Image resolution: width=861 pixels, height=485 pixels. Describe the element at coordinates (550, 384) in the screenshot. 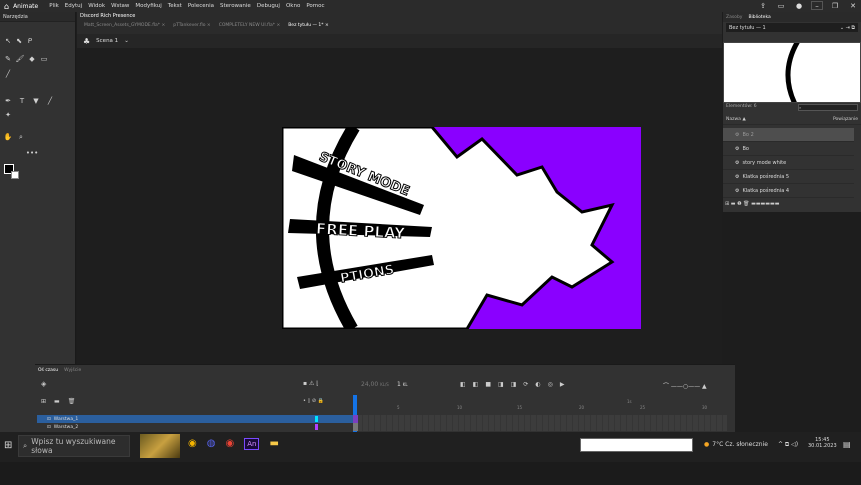

I see `onion-skin-icon: ◎` at that location.